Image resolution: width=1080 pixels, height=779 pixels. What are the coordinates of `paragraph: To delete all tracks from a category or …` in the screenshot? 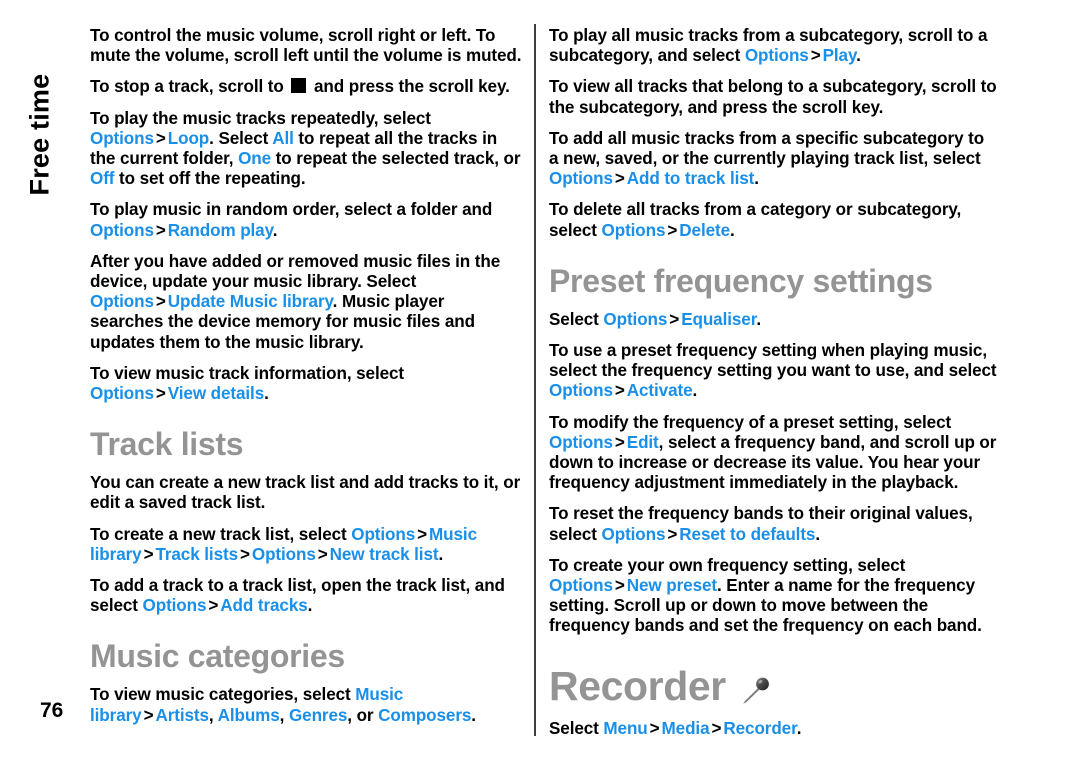 It's located at (773, 220).